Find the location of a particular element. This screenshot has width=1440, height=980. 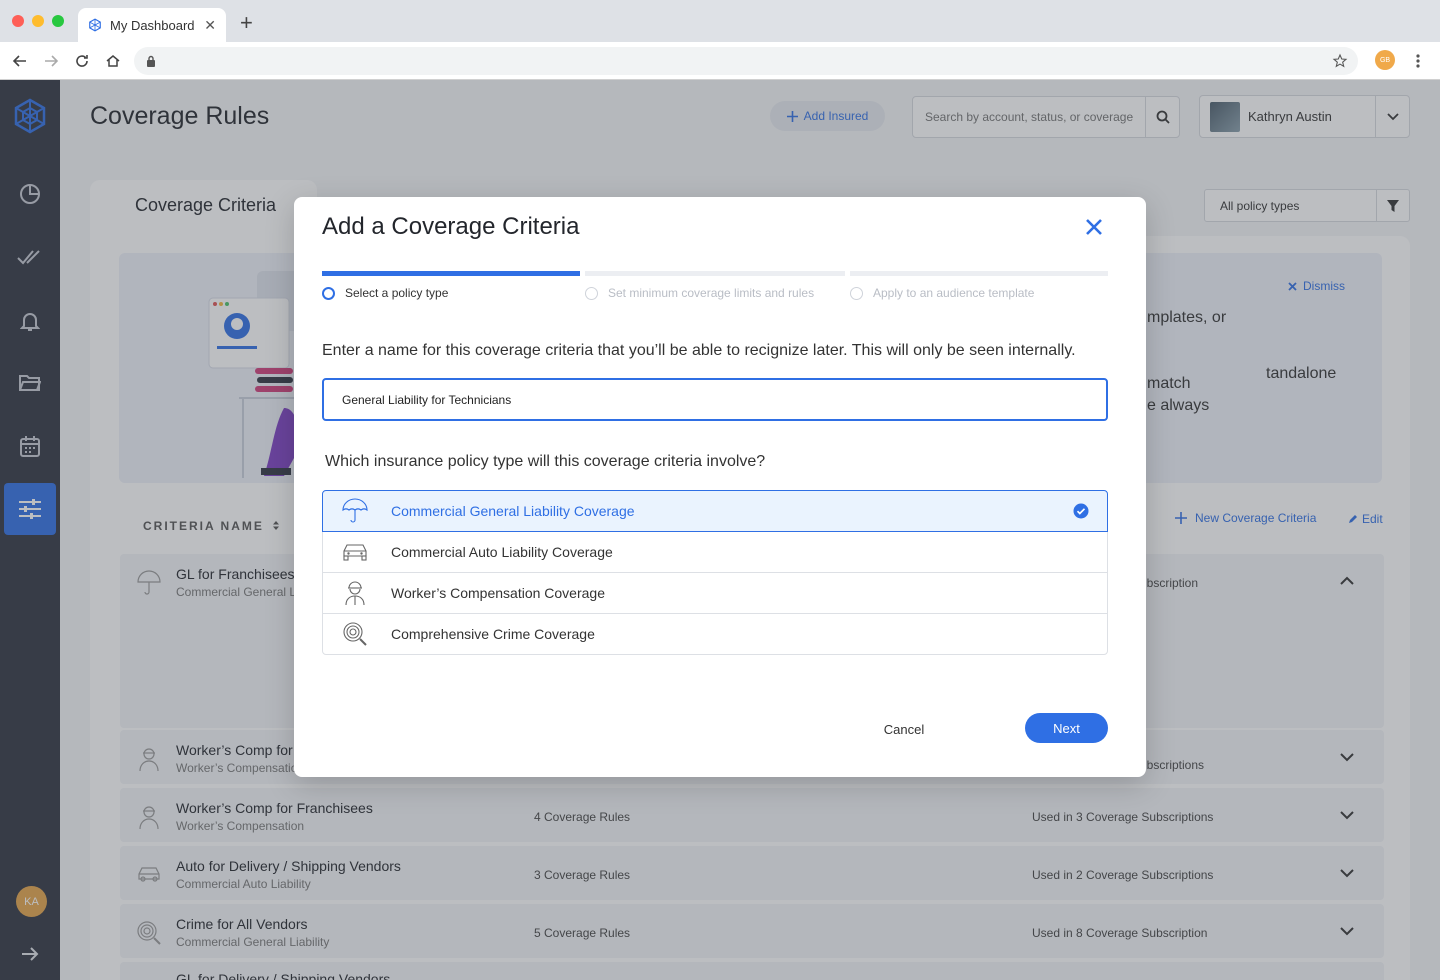

step-set-minimum-coverage: Set minimum coverage limits and rules is located at coordinates (699, 293).